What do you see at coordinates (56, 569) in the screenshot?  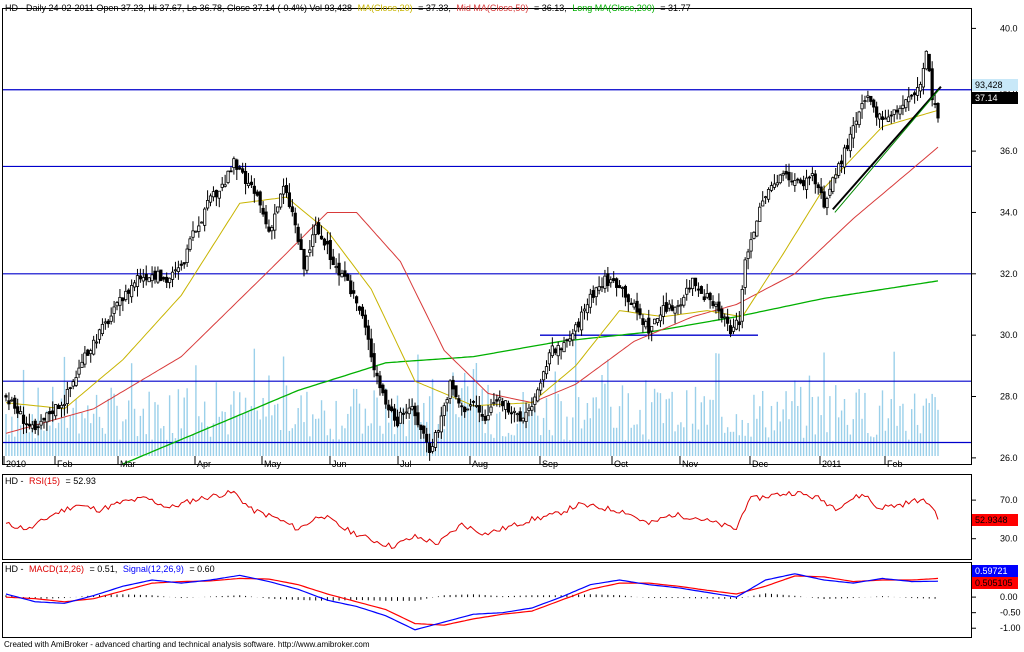 I see `macd-label: MACD(12,26)` at bounding box center [56, 569].